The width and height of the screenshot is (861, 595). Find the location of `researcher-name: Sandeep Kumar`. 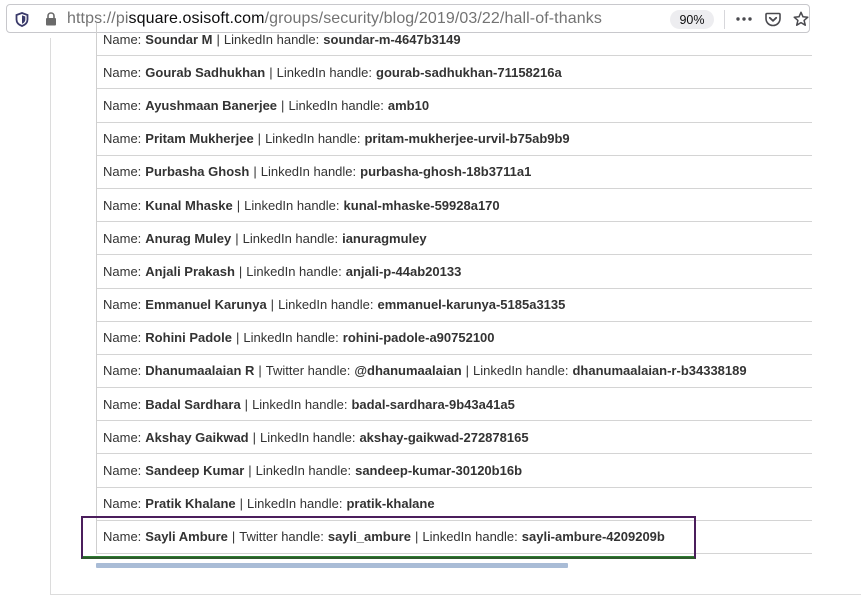

researcher-name: Sandeep Kumar is located at coordinates (195, 471).